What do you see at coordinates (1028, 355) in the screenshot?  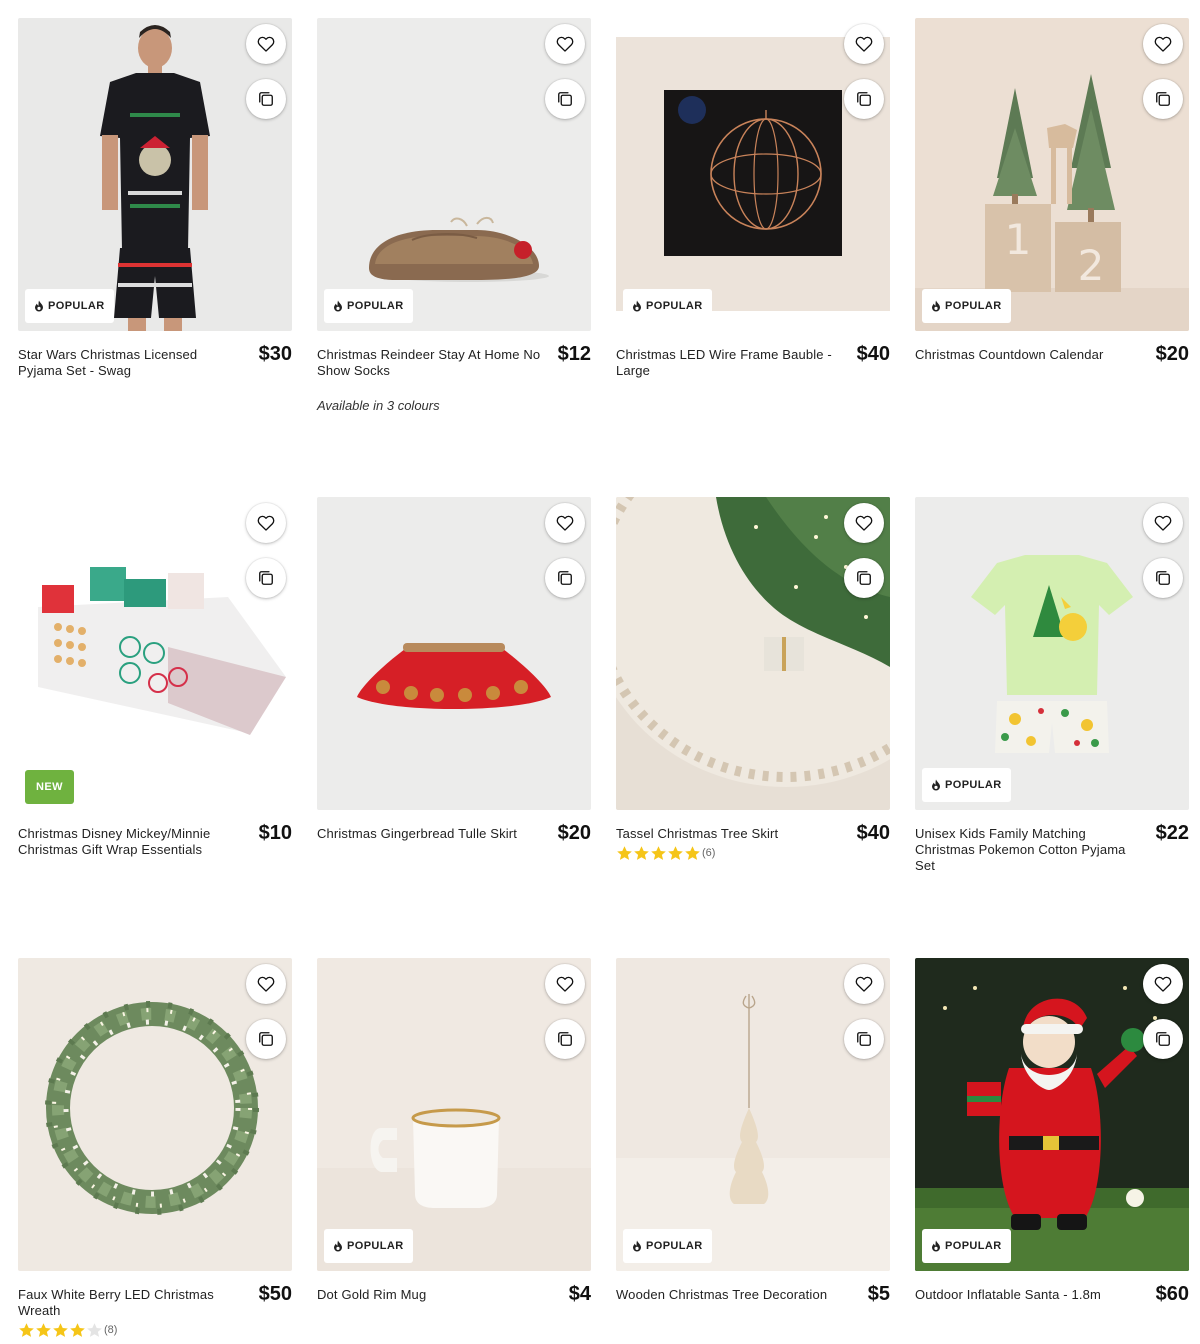 I see `product-name: Christmas Countdown Calendar` at bounding box center [1028, 355].